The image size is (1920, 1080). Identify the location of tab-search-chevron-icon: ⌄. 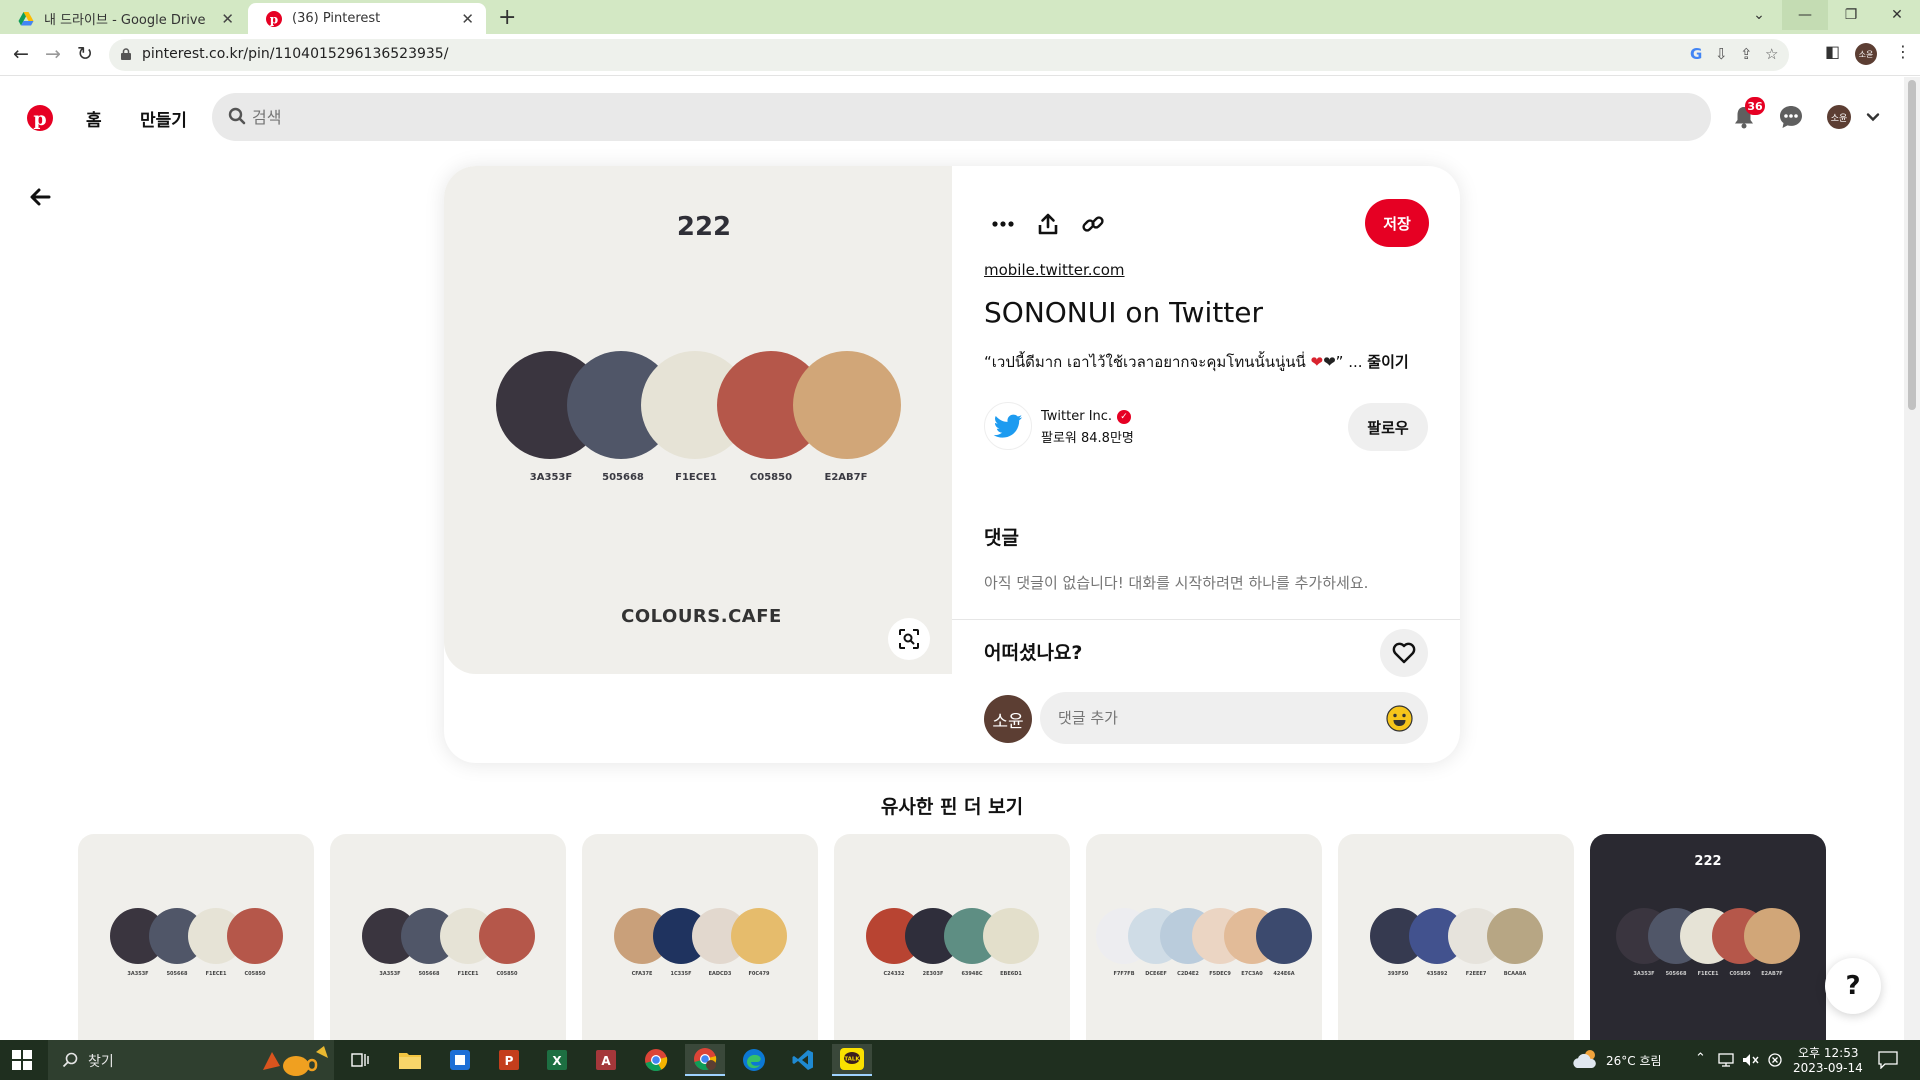
(1759, 15).